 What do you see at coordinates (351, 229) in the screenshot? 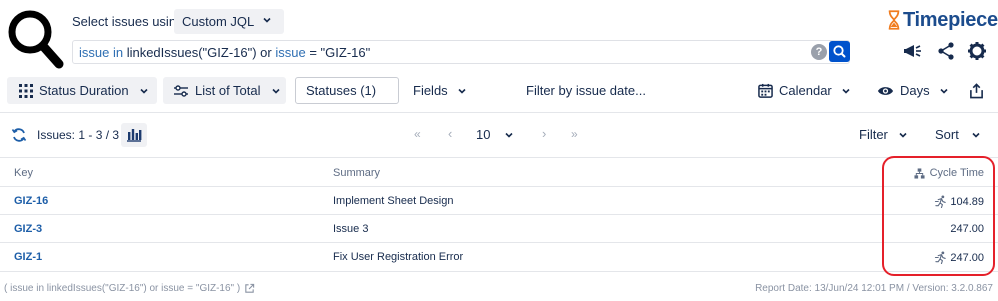
I see `issue-summary: Issue 3` at bounding box center [351, 229].